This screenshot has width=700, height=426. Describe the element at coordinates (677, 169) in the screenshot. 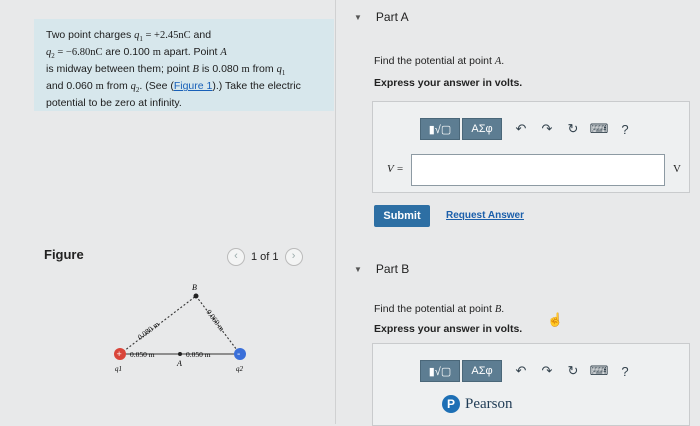

I see `unit-label: V` at that location.